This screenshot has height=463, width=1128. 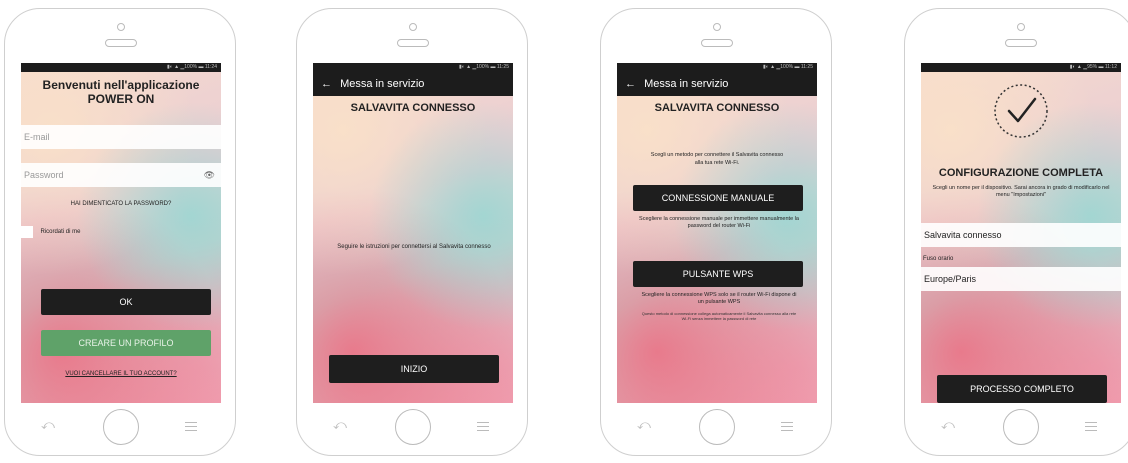 I want to click on email-field: E-mail, so click(x=121, y=137).